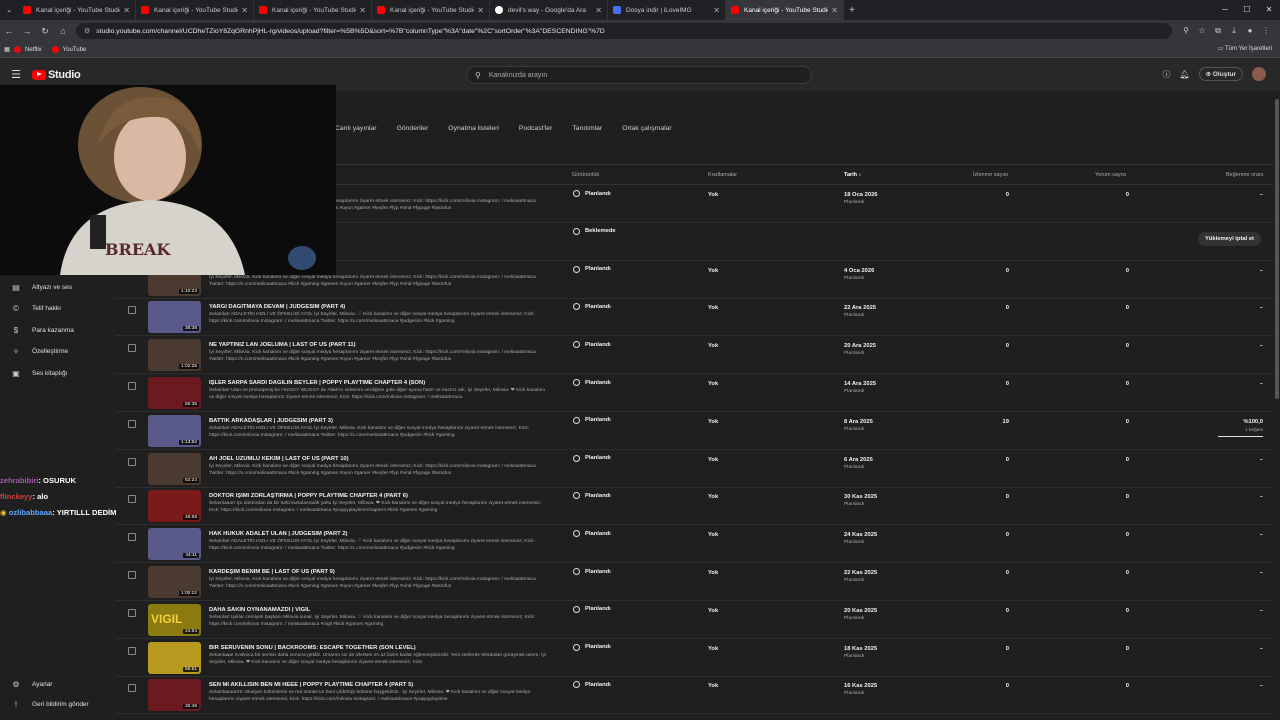 This screenshot has width=1280, height=720. What do you see at coordinates (57, 287) in the screenshot?
I see `sidebar-item: ▤ Altyazı ve ses` at bounding box center [57, 287].